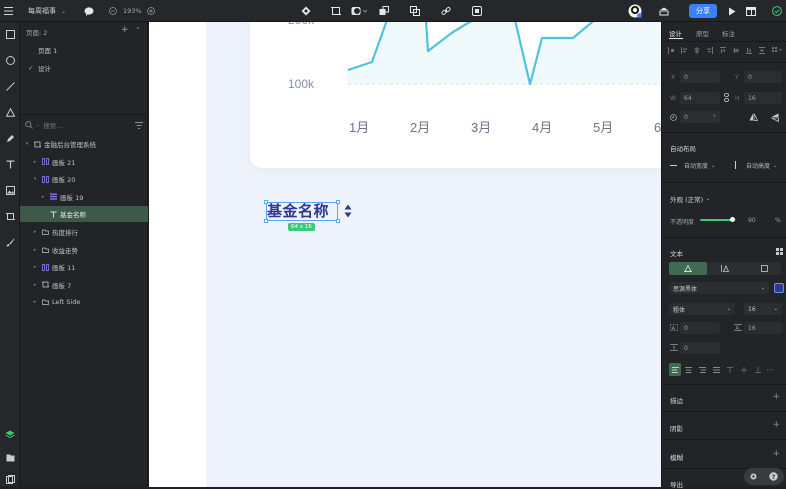  I want to click on opacity-slider, so click(718, 219).